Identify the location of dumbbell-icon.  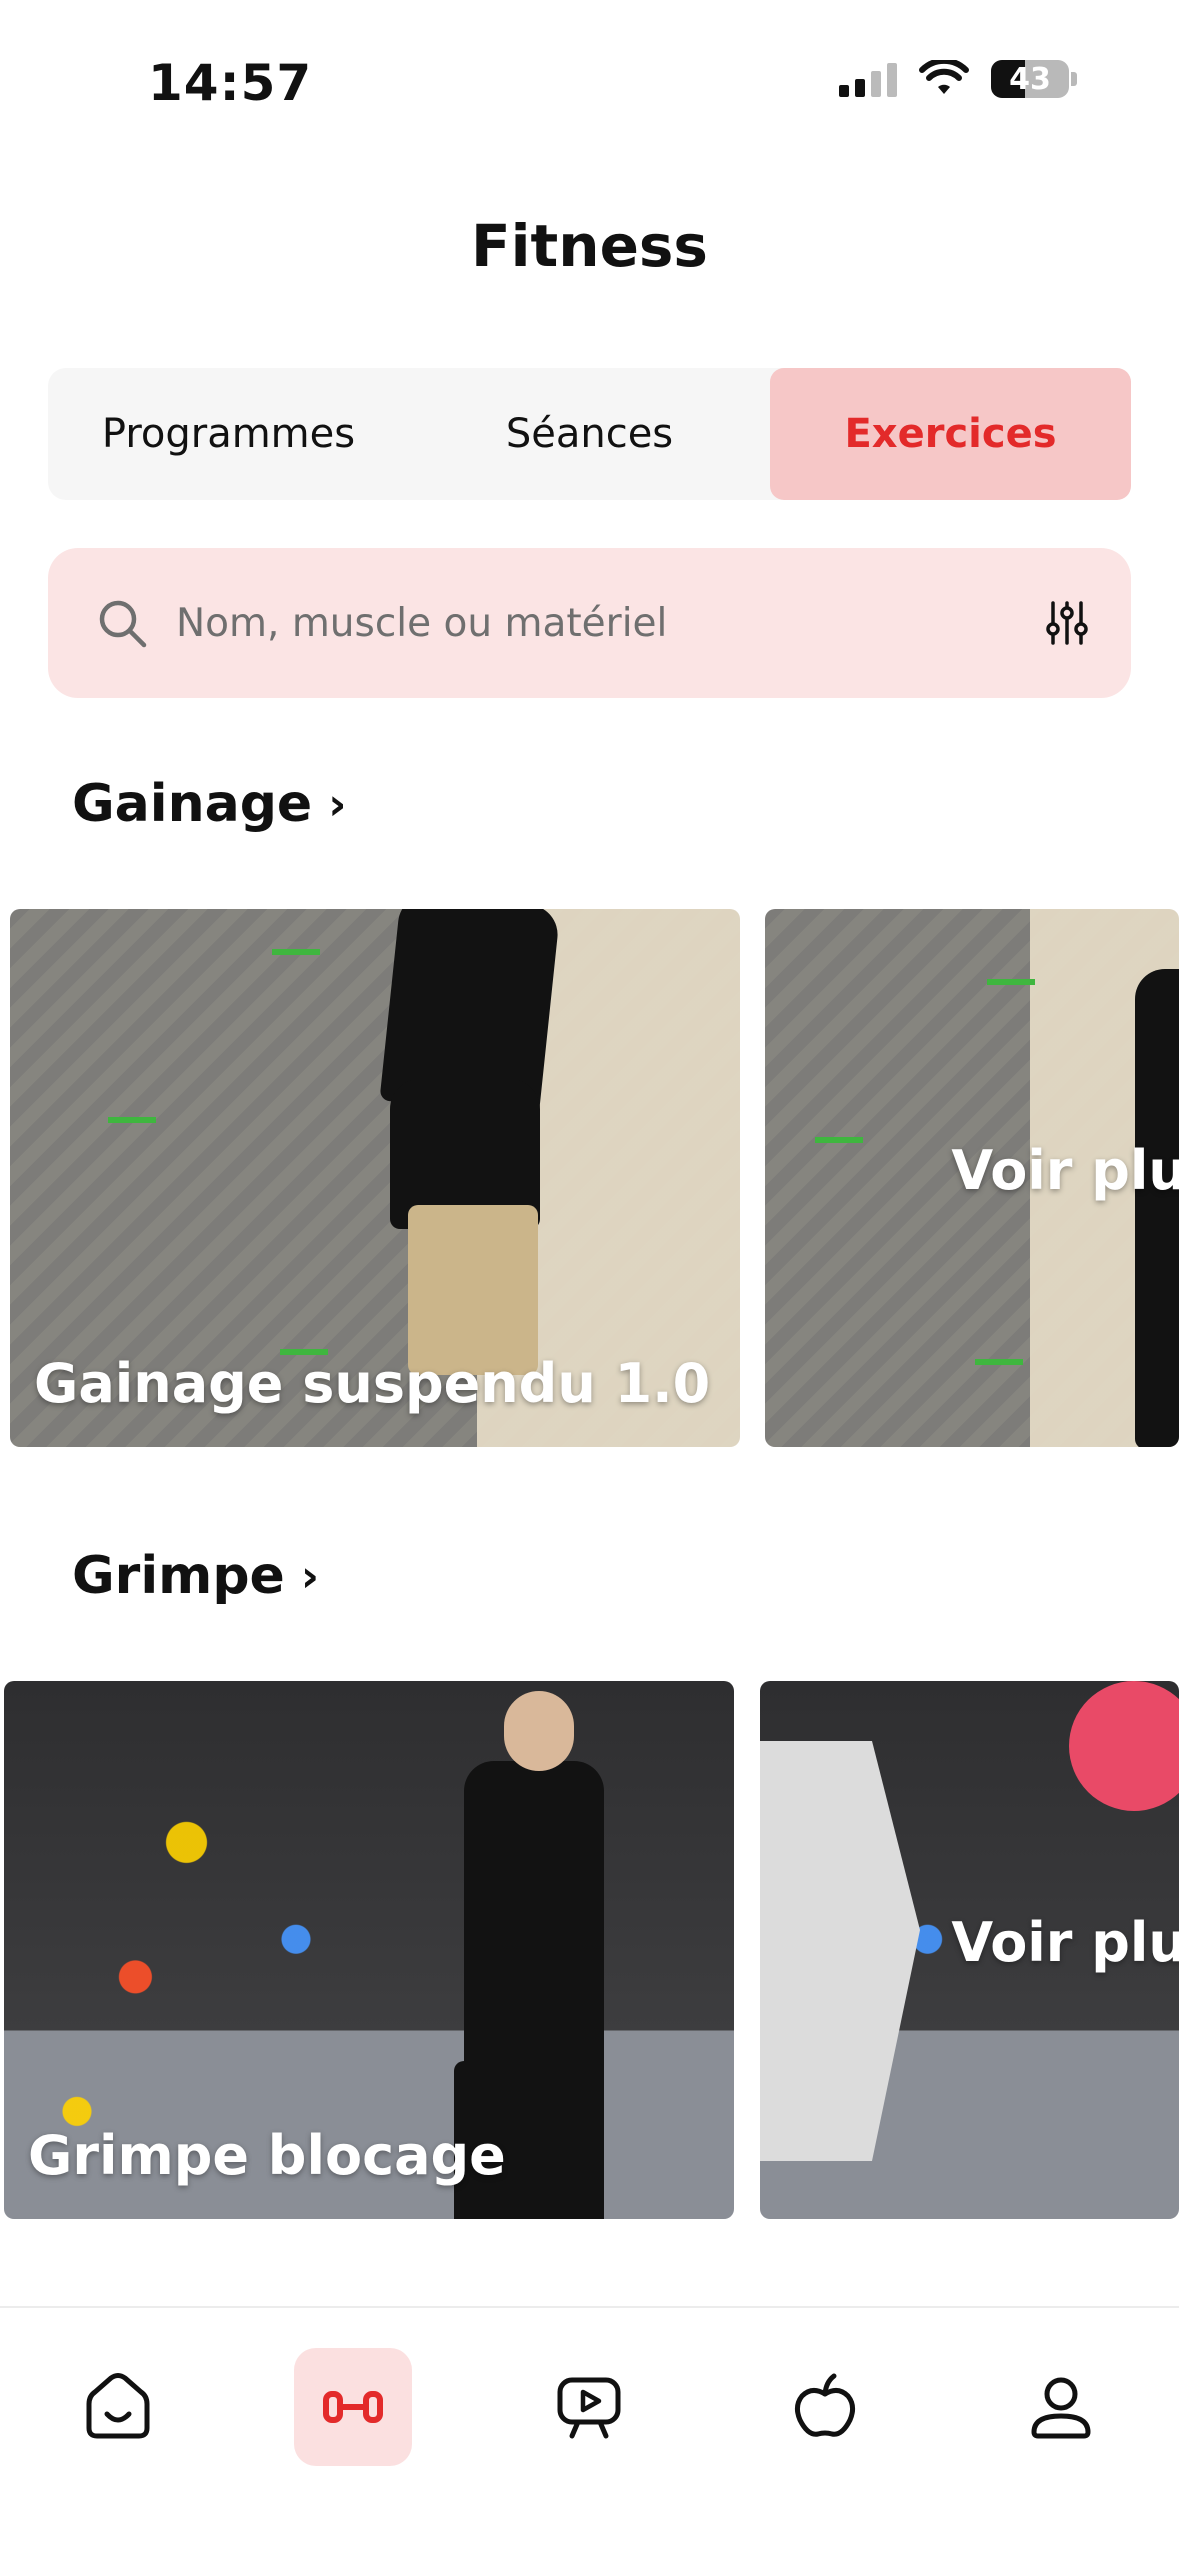
(353, 2407).